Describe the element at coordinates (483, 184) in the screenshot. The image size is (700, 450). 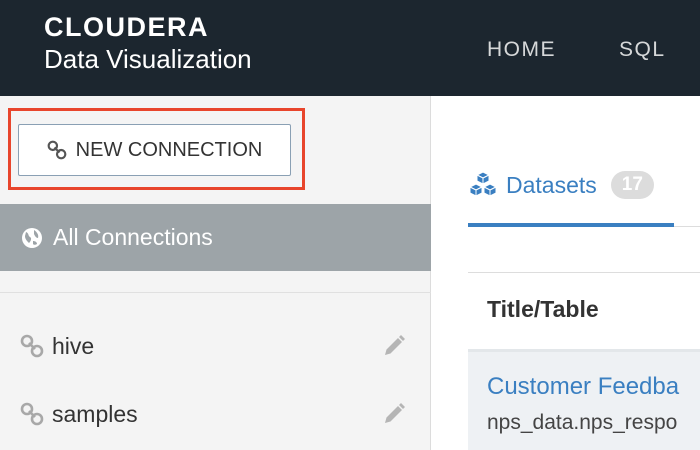
I see `cubes-icon` at that location.